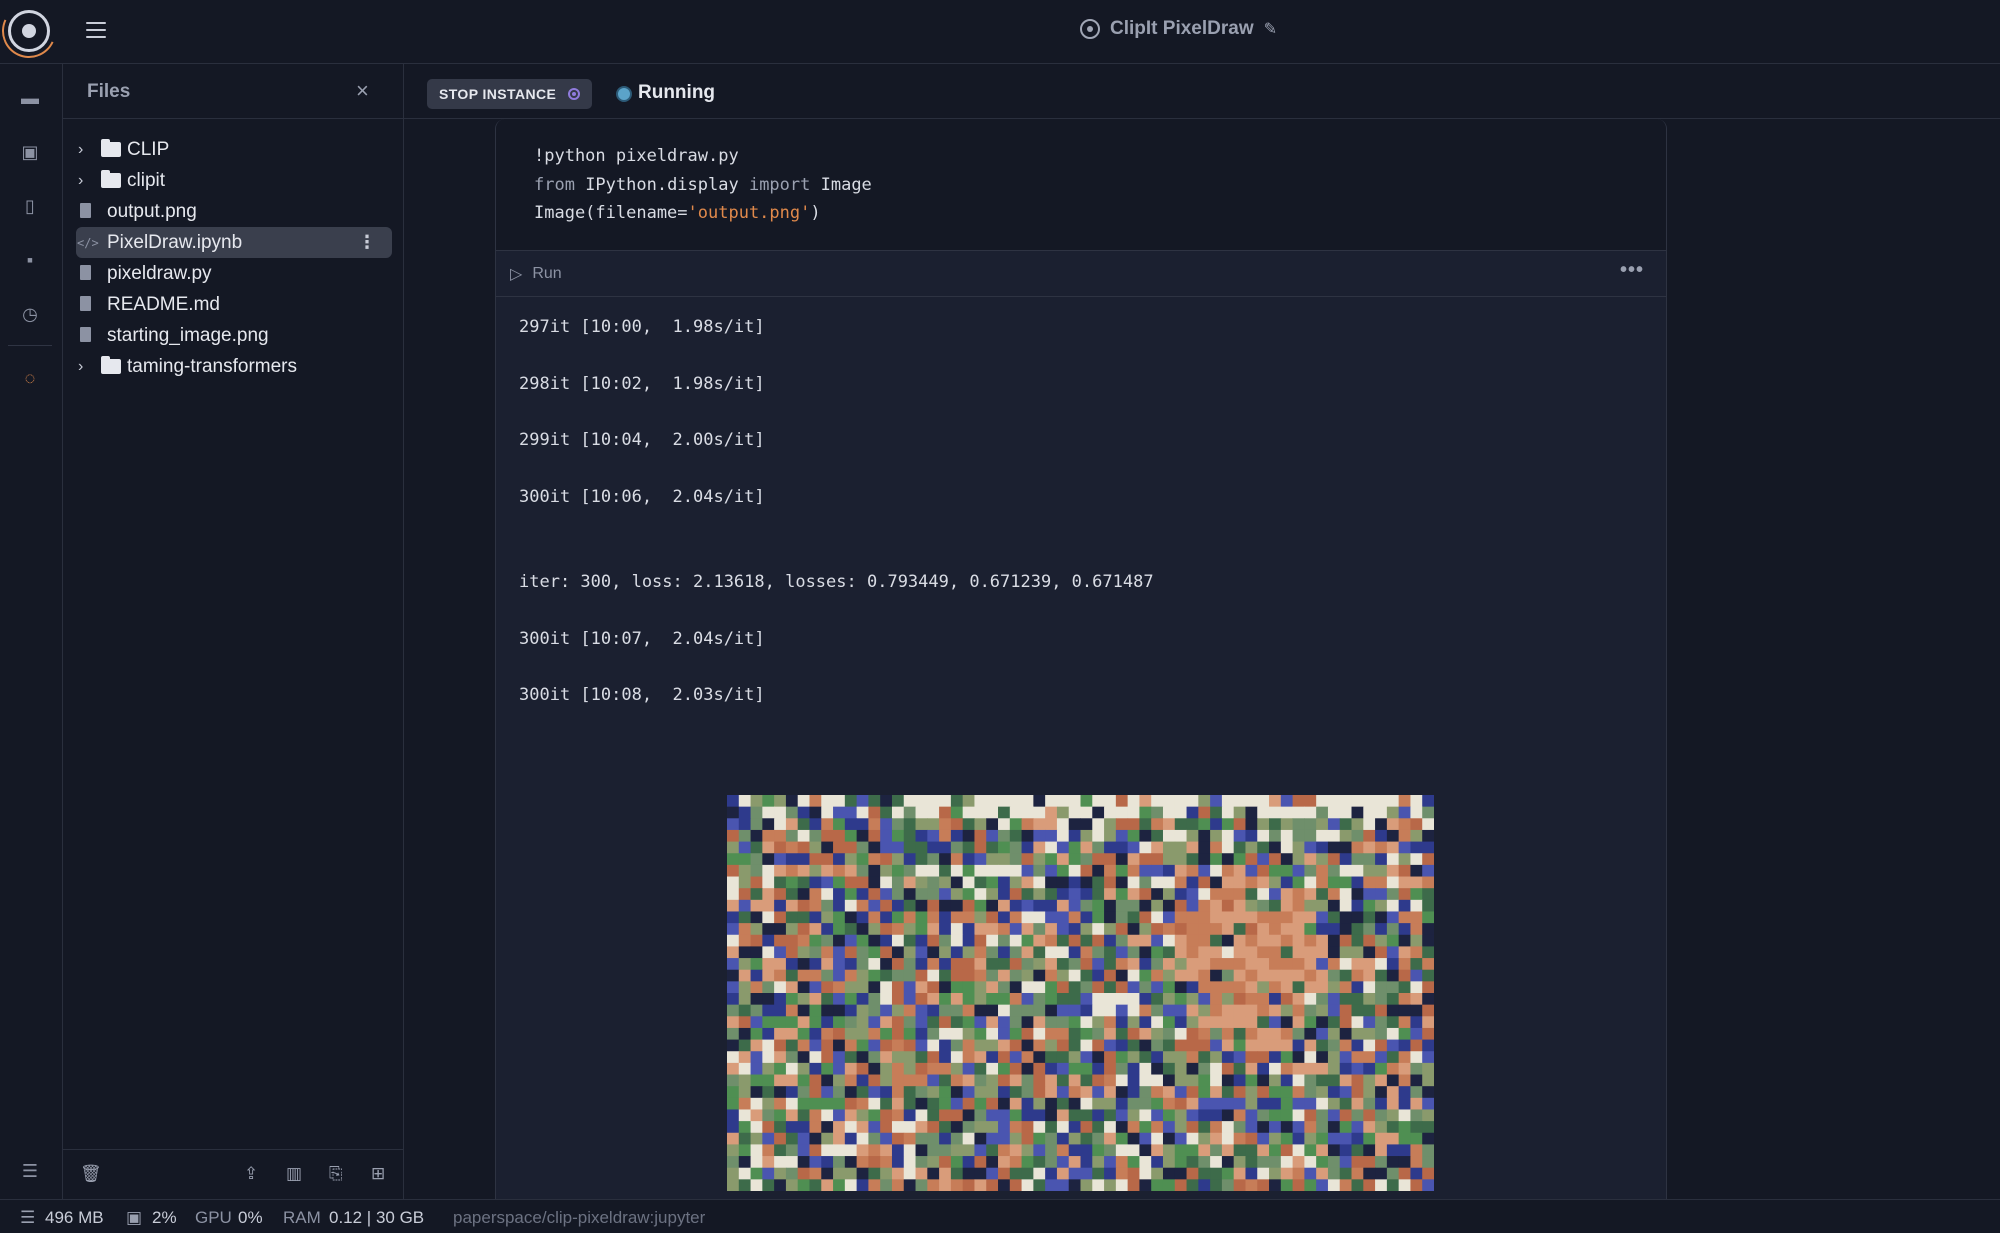 The width and height of the screenshot is (2000, 1233). I want to click on notebook-title: ClipIt PixelDraw, so click(1182, 28).